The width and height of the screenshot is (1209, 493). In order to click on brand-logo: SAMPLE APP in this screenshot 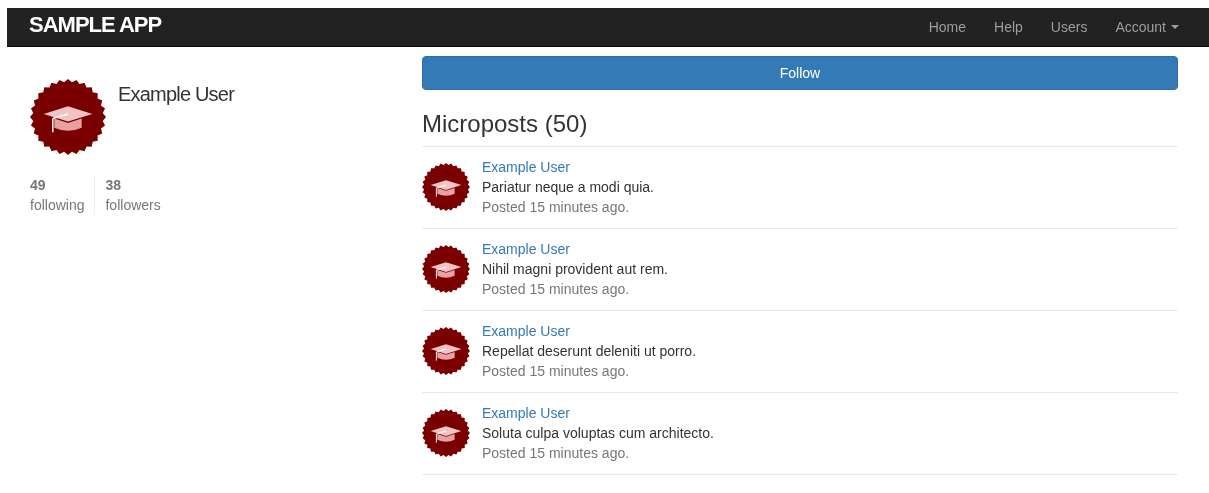, I will do `click(95, 25)`.